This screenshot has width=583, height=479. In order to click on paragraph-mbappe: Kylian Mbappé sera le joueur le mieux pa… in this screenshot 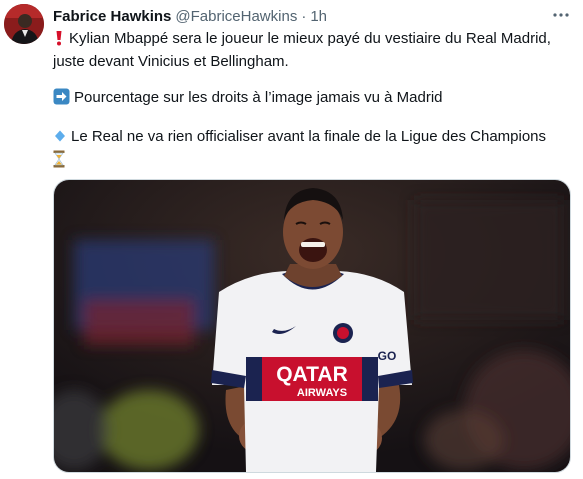, I will do `click(313, 50)`.